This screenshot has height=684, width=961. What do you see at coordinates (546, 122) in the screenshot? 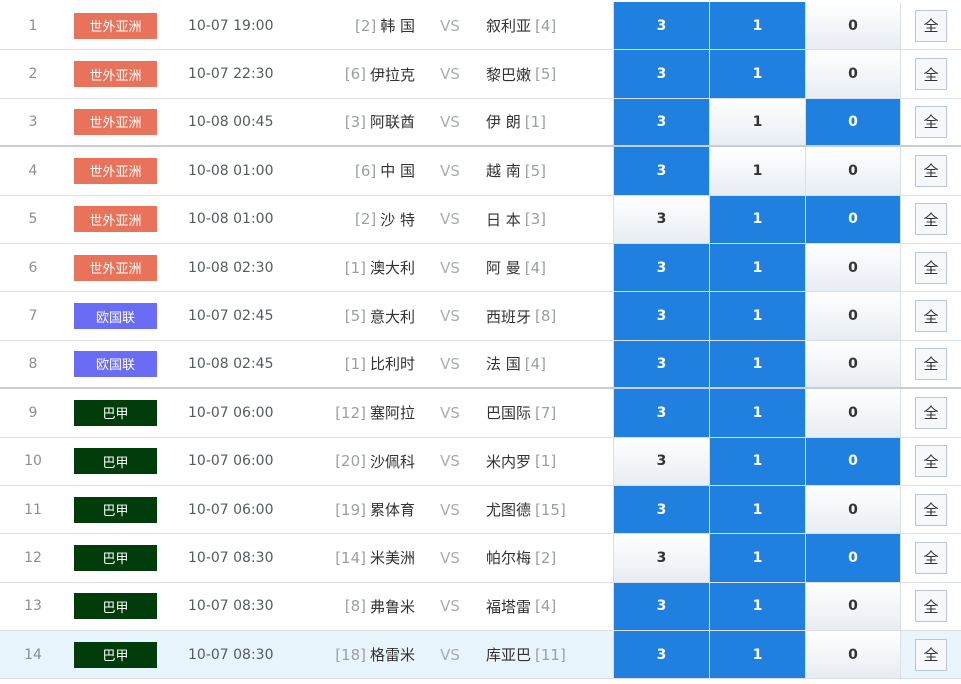
I see `away-team: 伊 朗 [1]` at bounding box center [546, 122].